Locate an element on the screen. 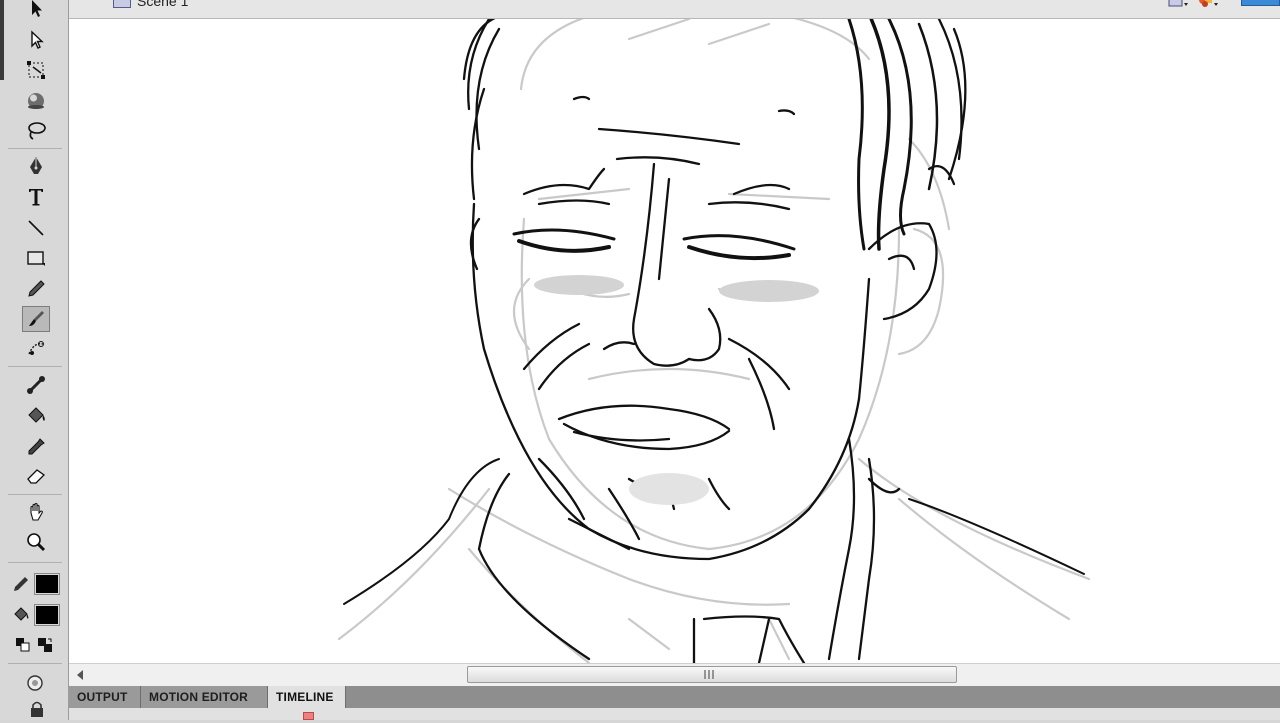 The image size is (1280, 723). fill-color-chip is located at coordinates (47, 615).